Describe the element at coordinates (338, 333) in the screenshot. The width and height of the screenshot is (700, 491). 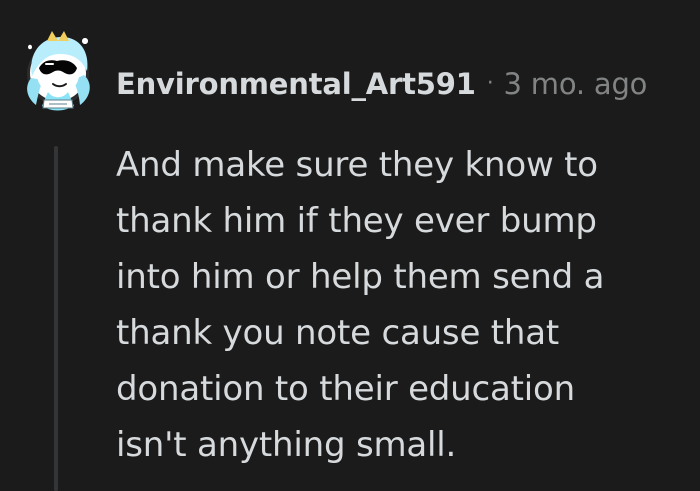
I see `comment-line: thank you note cause that` at that location.